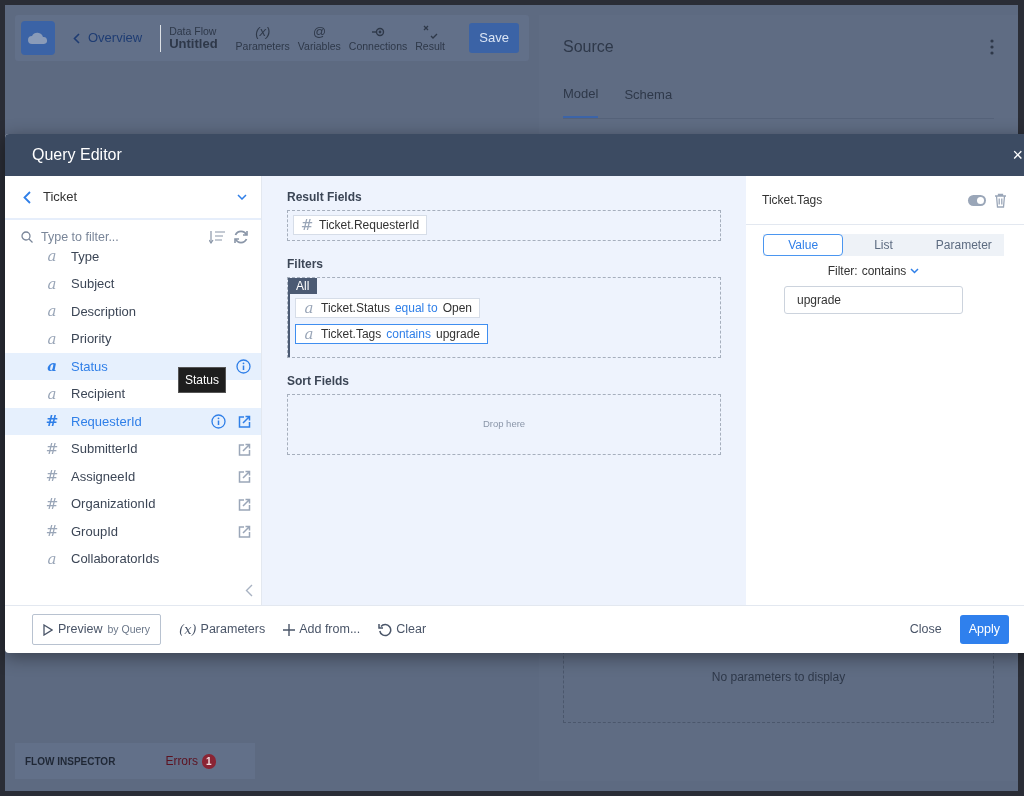 Image resolution: width=1024 pixels, height=796 pixels. Describe the element at coordinates (202, 379) in the screenshot. I see `field-tooltip: Status` at that location.